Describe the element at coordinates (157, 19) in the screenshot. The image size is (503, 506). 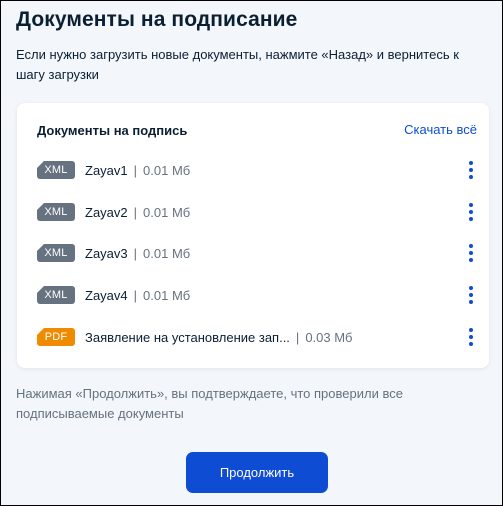
I see `page-title: Документы на подписание` at that location.